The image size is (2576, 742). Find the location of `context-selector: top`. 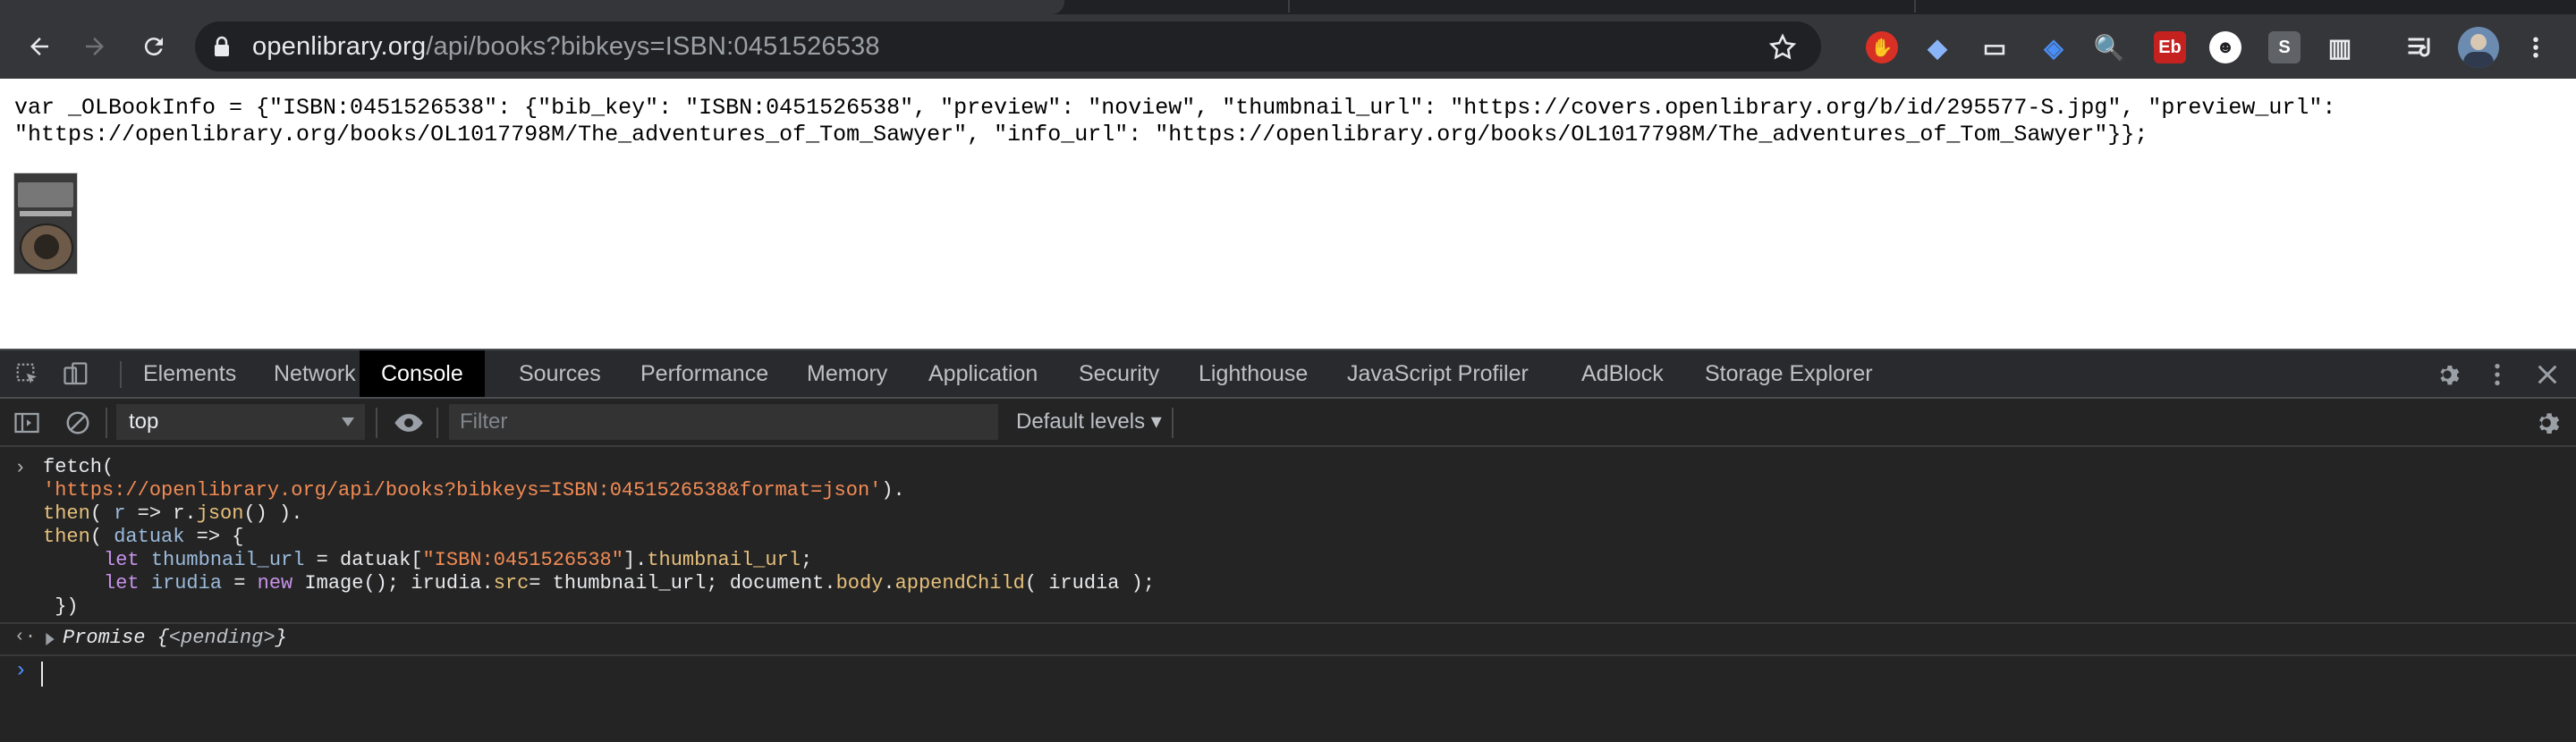

context-selector: top is located at coordinates (240, 422).